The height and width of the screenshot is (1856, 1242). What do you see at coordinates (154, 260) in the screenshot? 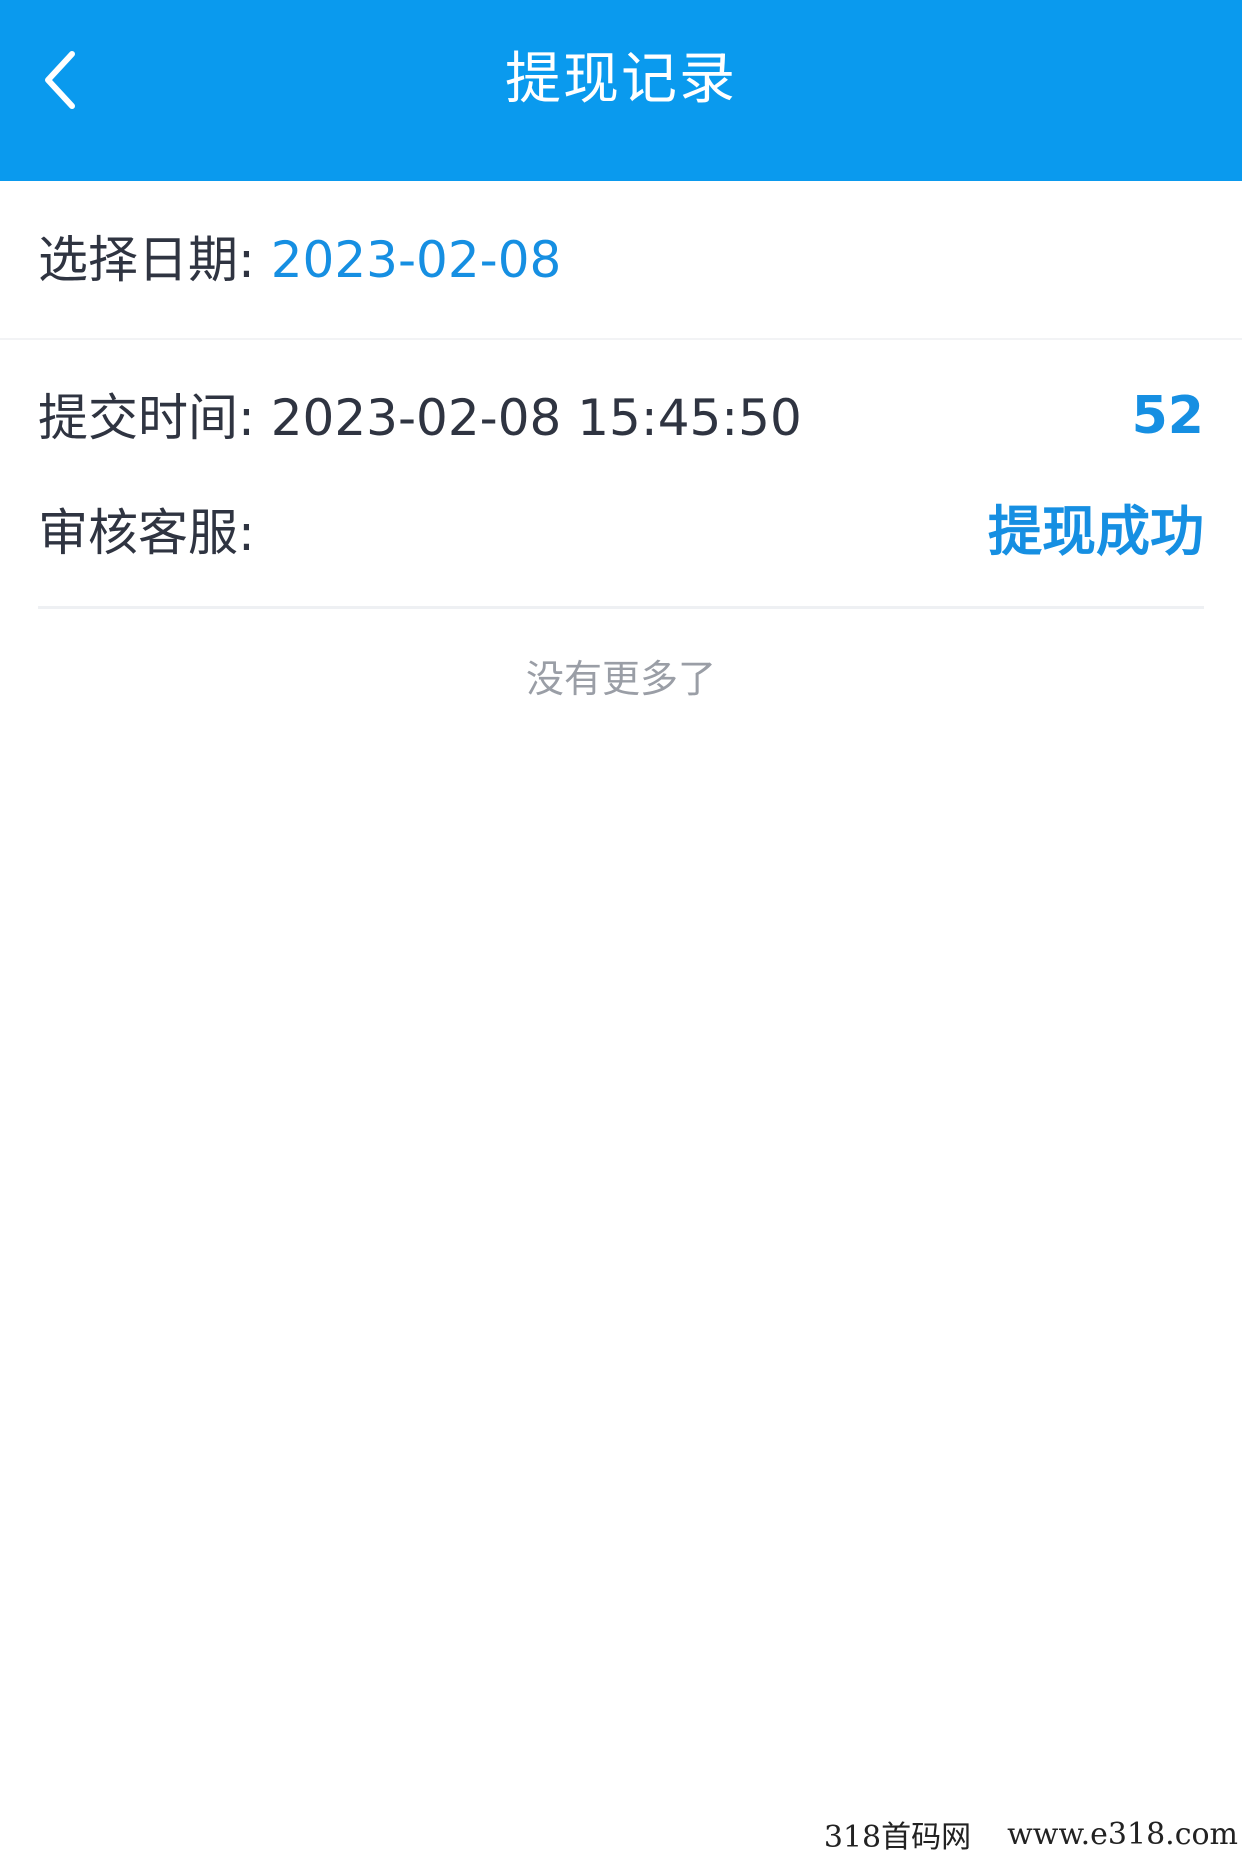
I see `date-selector-label: 选择日期:` at bounding box center [154, 260].